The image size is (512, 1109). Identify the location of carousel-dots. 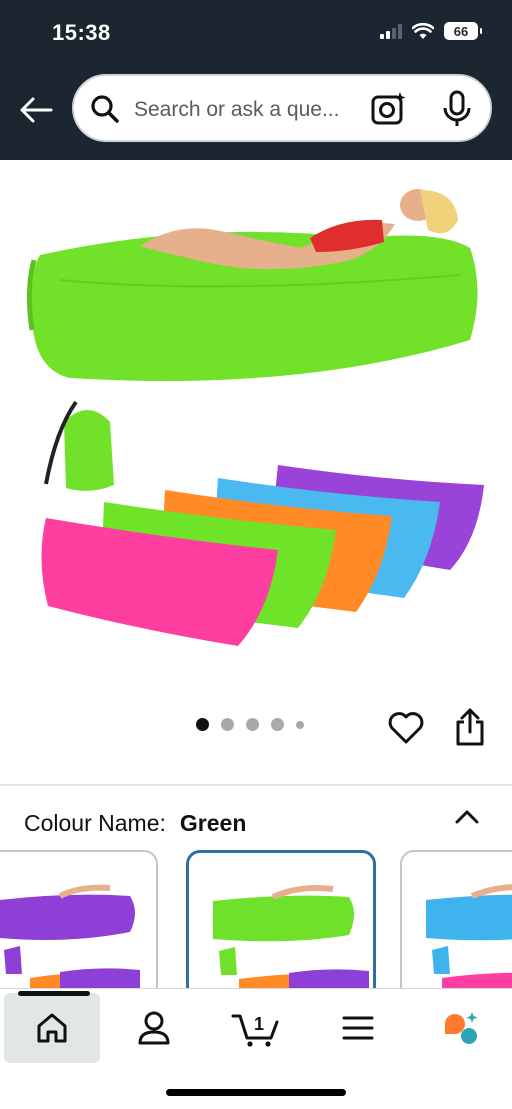
(250, 724).